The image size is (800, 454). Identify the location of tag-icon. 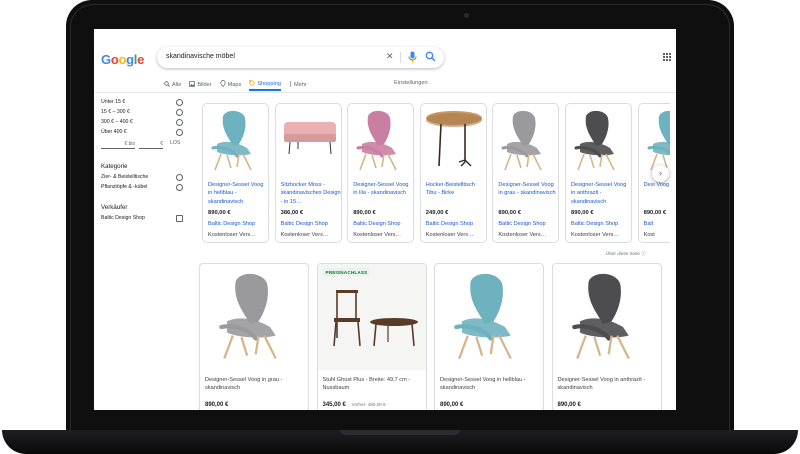
(252, 83).